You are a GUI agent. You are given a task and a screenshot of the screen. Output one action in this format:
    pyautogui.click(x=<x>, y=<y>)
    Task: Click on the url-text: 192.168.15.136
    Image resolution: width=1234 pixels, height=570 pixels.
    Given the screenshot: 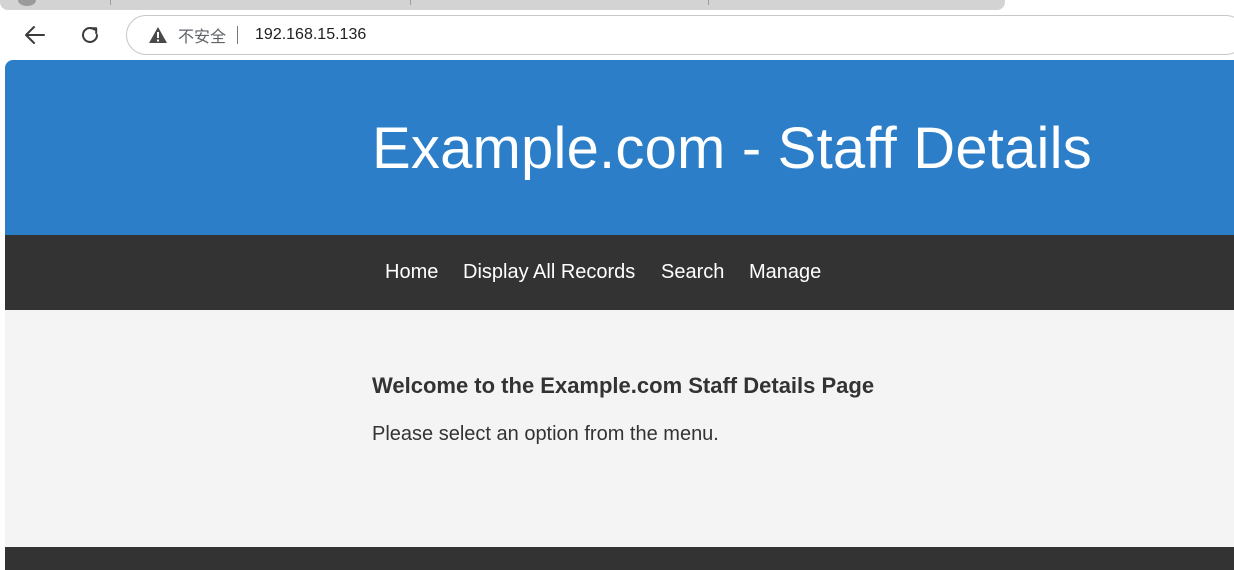 What is the action you would take?
    pyautogui.click(x=310, y=35)
    